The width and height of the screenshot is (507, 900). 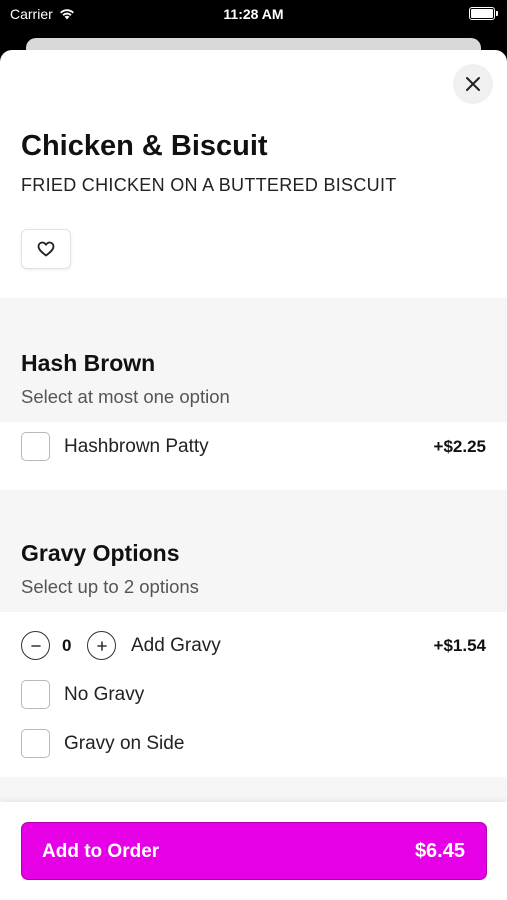 I want to click on item-title: Chicken & Biscuit, so click(x=144, y=146).